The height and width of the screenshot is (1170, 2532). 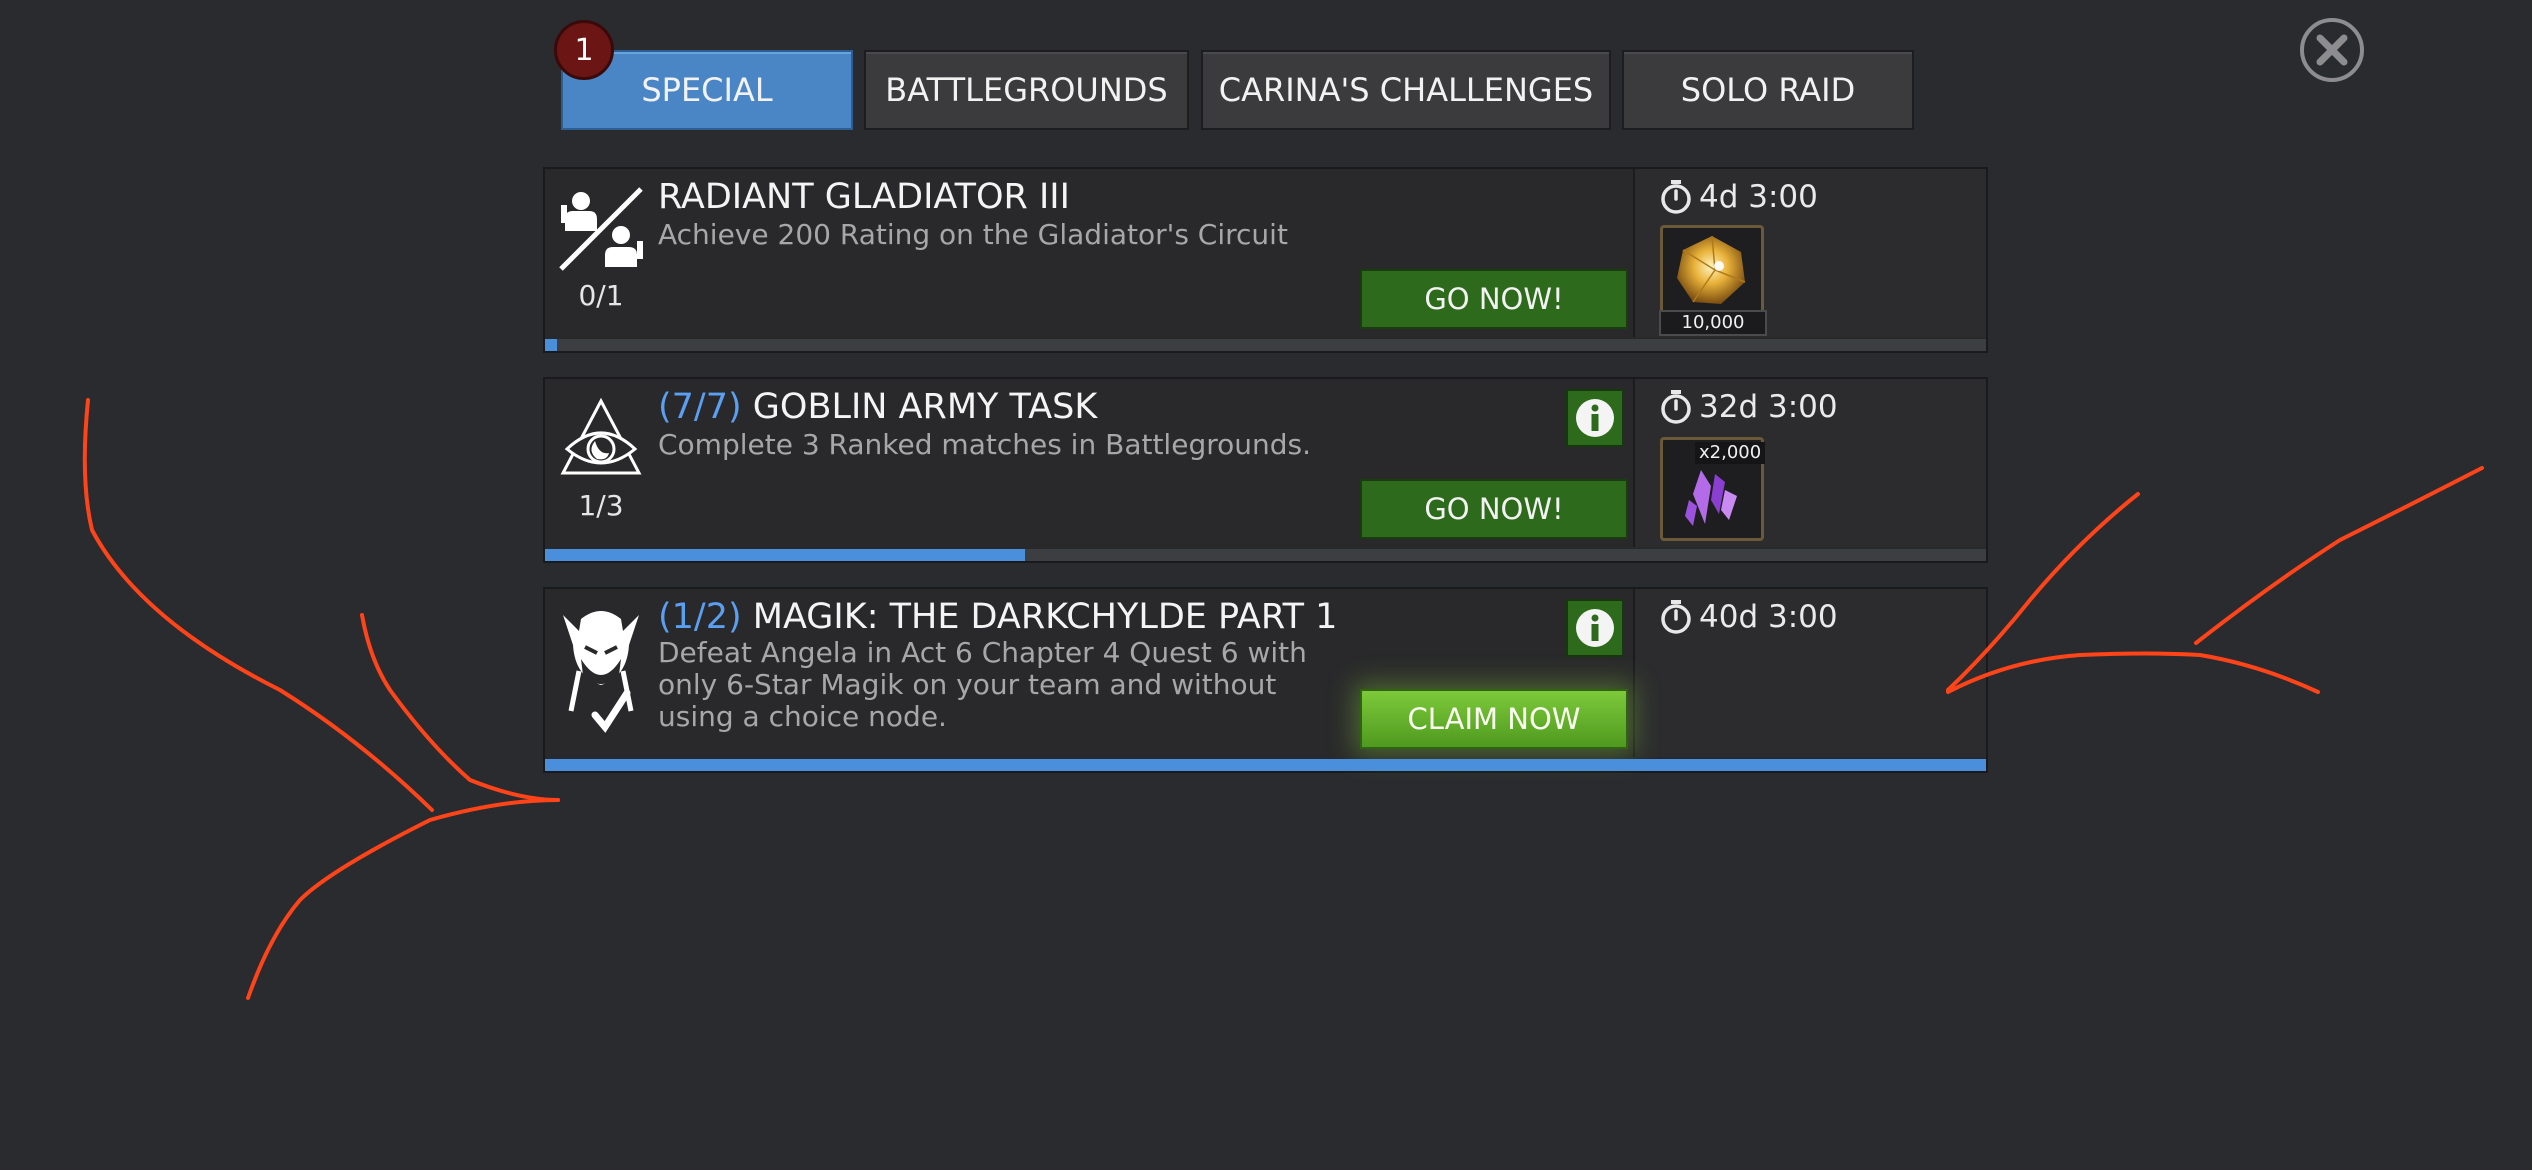 I want to click on quest-step: (1/2), so click(x=700, y=617).